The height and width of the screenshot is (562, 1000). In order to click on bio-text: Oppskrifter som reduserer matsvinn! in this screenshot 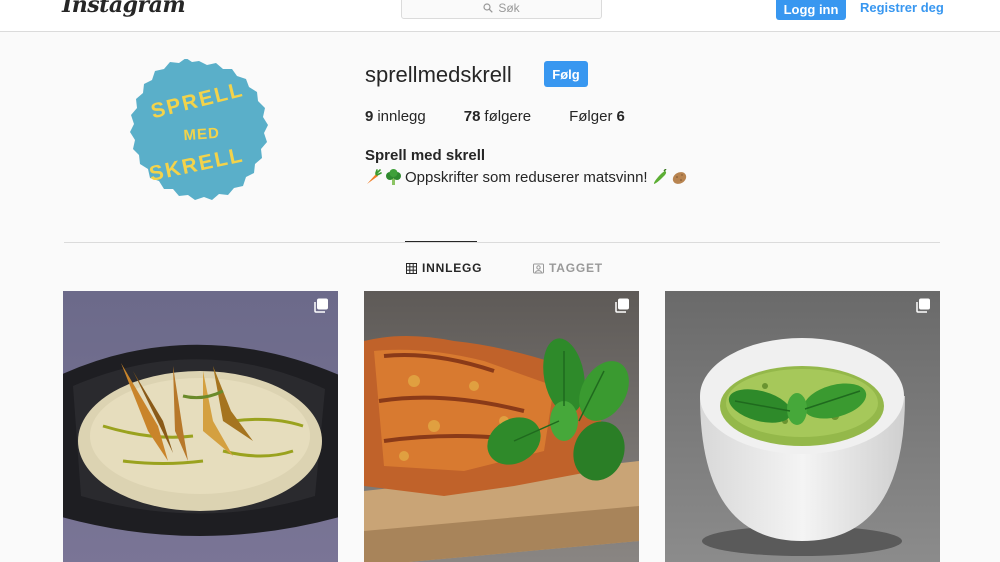, I will do `click(526, 177)`.